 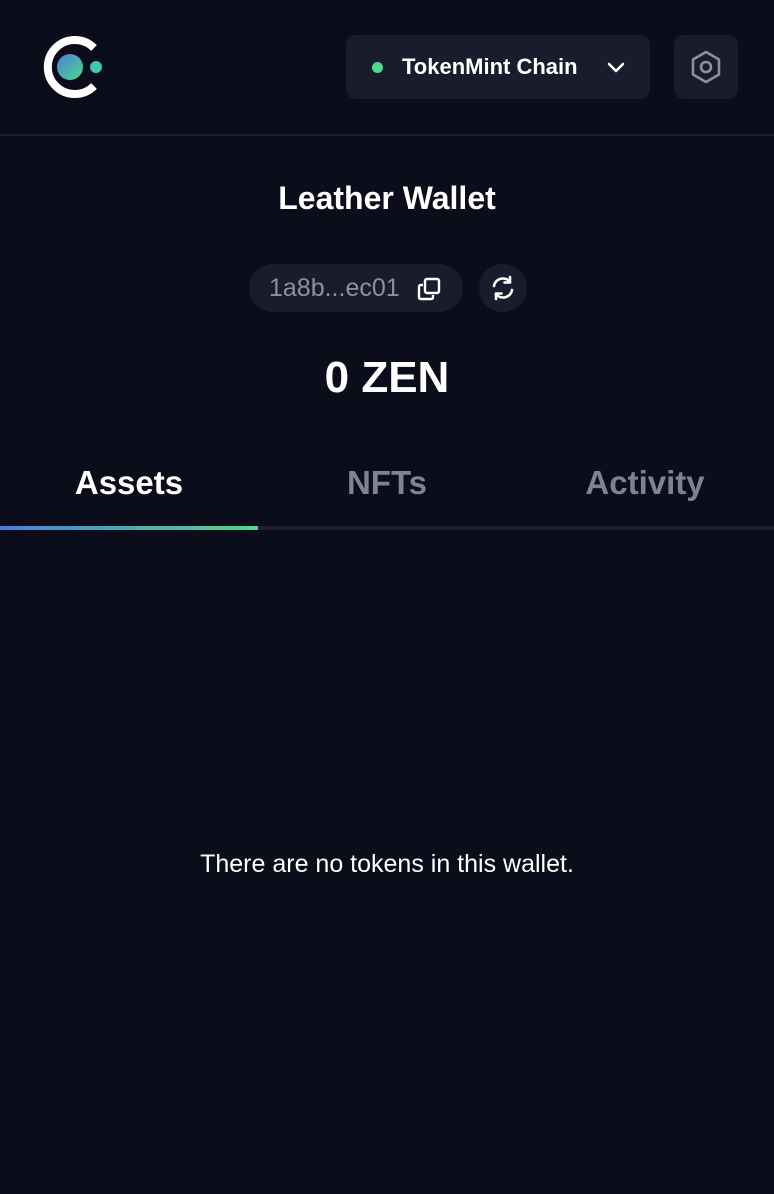 I want to click on copy-address-button: 1a8b...ec01, so click(x=356, y=288).